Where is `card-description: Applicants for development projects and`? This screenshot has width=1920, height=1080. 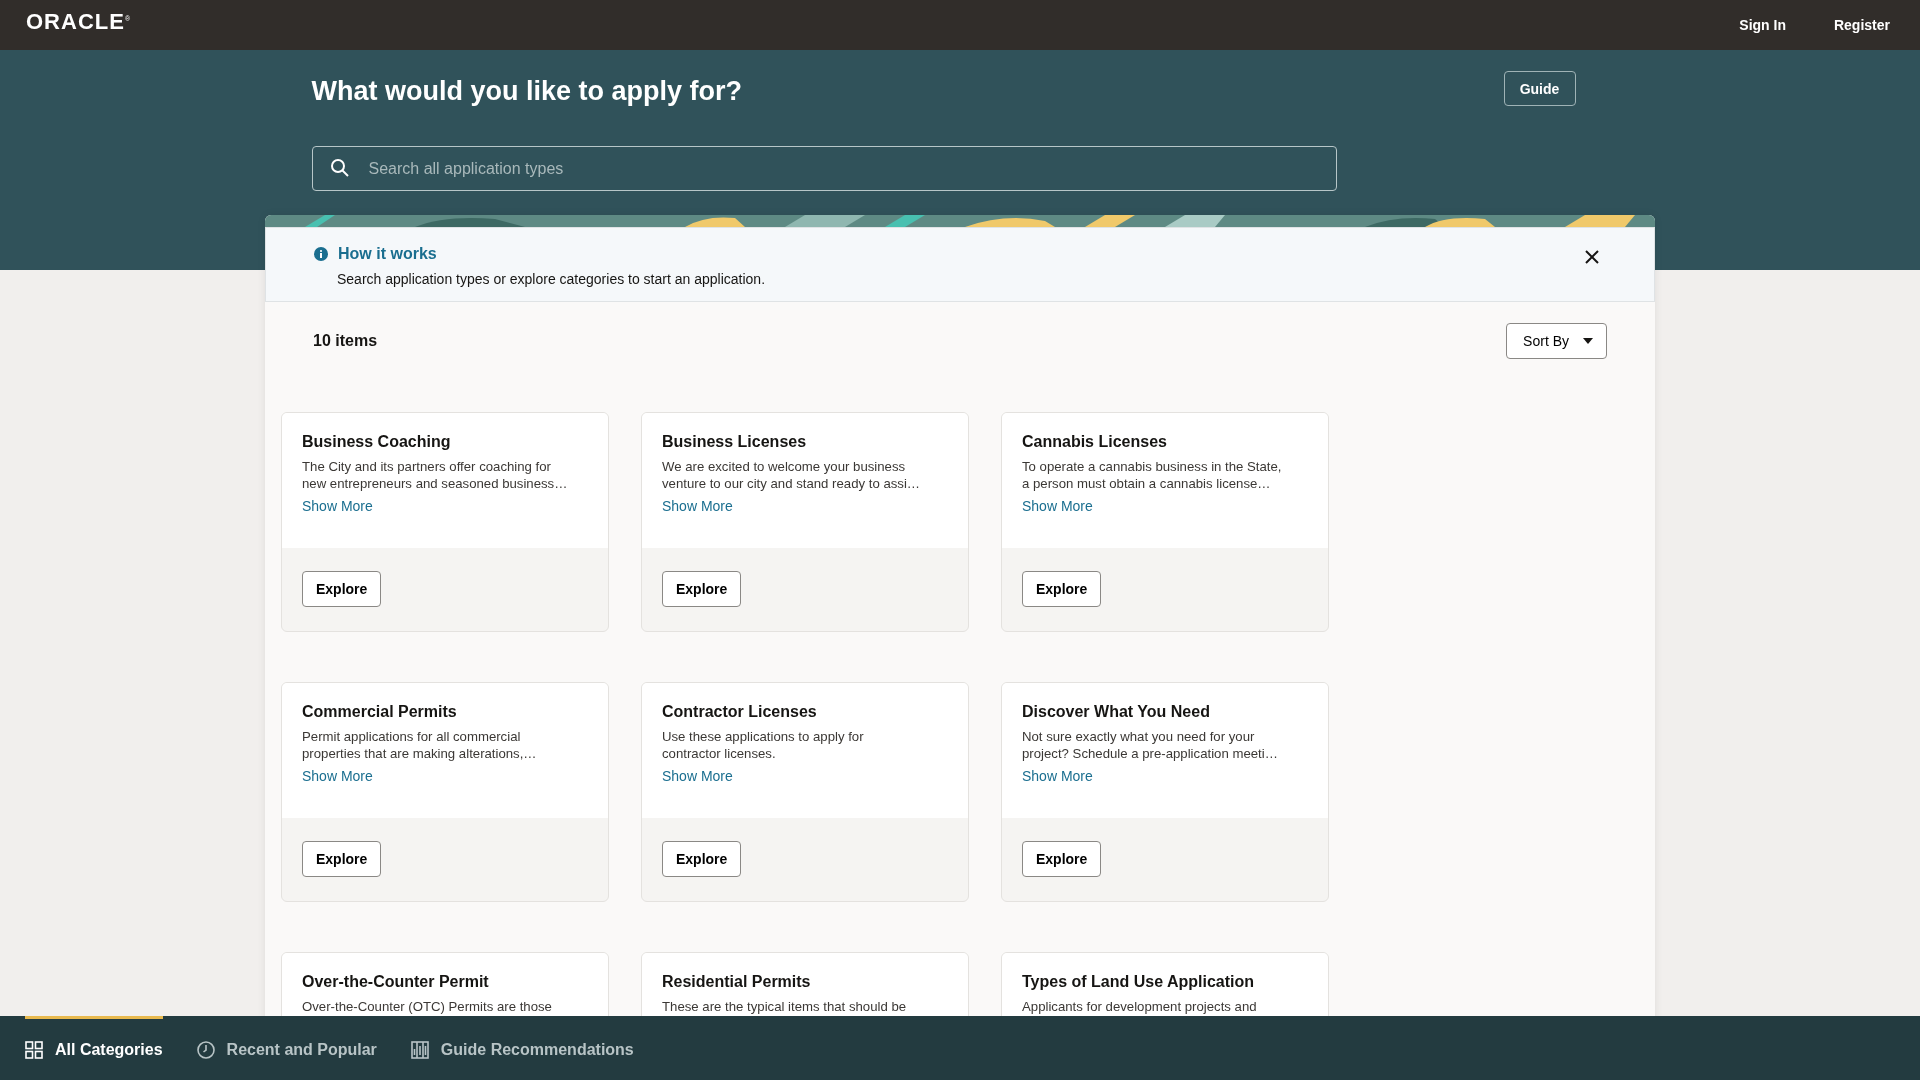
card-description: Applicants for development projects and is located at coordinates (1140, 1007).